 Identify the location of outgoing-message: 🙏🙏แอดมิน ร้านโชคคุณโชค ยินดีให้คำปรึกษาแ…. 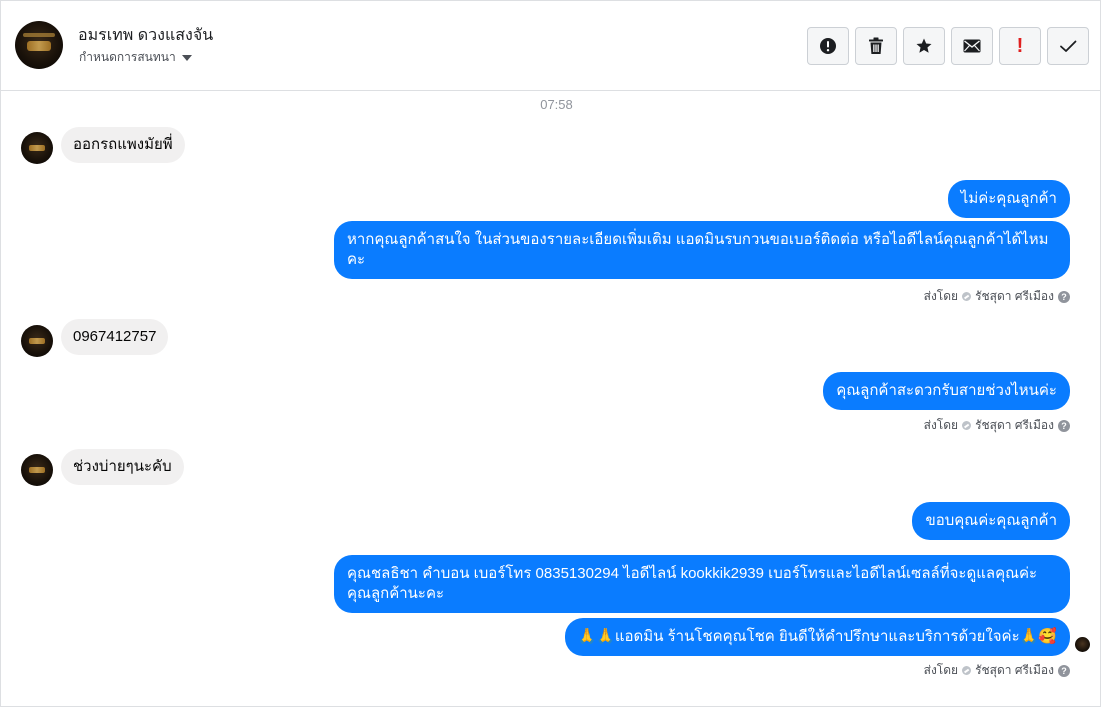
(817, 637).